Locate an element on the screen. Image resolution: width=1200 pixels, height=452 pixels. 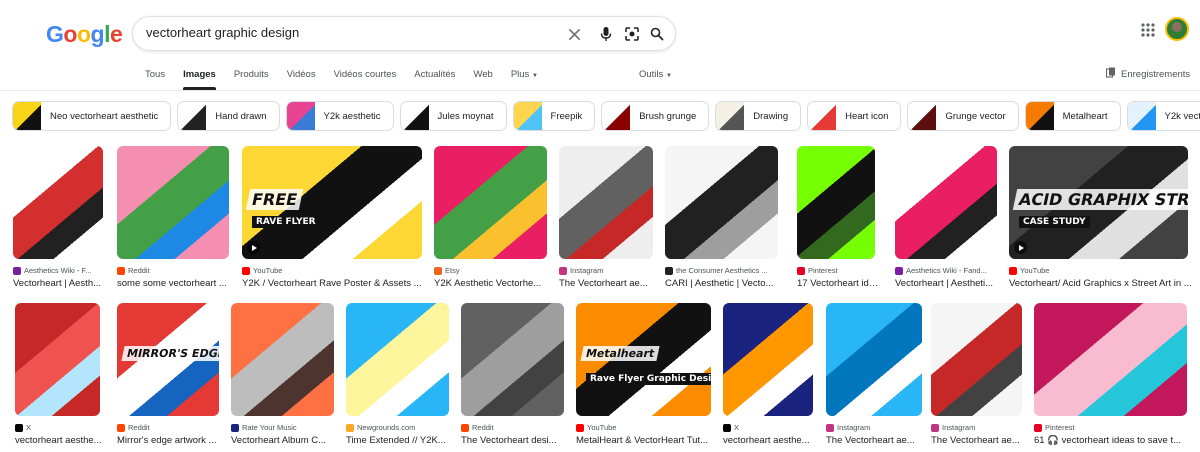
chip-metalheart: Metalheart is located at coordinates (1072, 116).